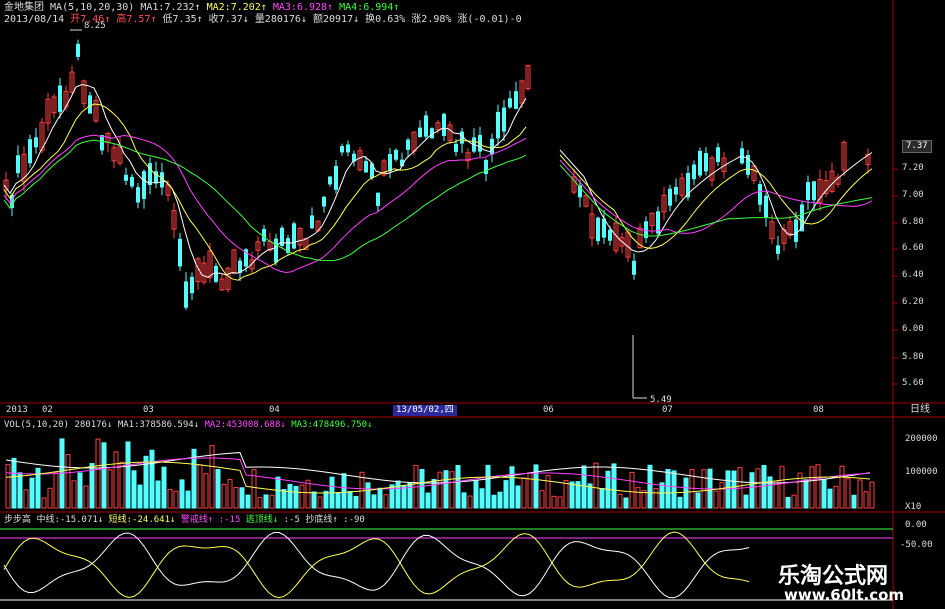 Image resolution: width=945 pixels, height=609 pixels. I want to click on vol-ma2: MA2:453008.688↓, so click(245, 425).